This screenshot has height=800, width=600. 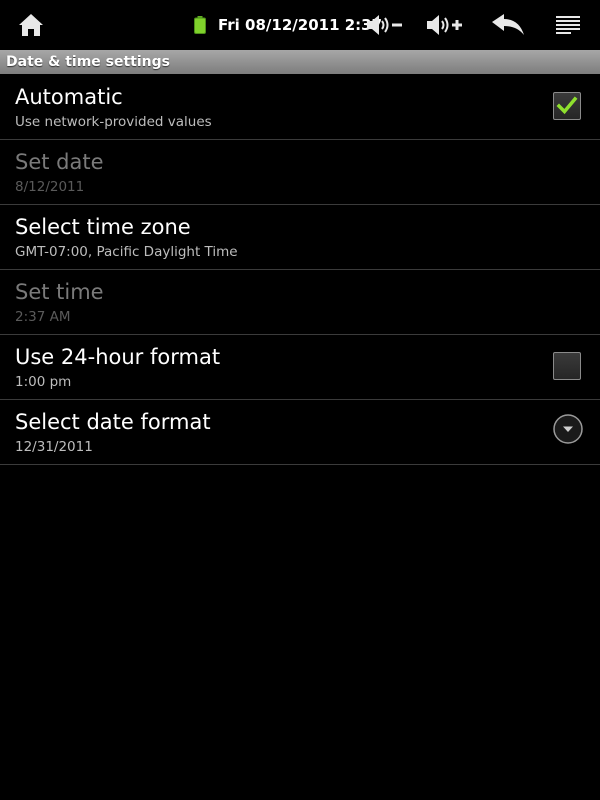 What do you see at coordinates (59, 292) in the screenshot?
I see `setting-title: Set time` at bounding box center [59, 292].